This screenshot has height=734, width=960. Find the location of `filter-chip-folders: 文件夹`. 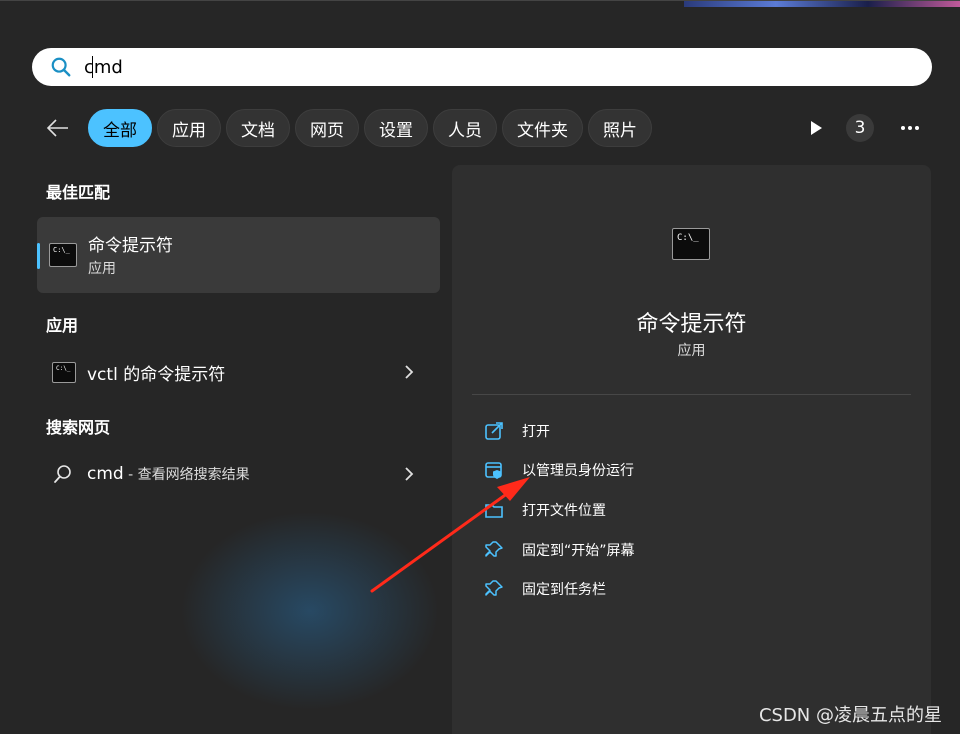

filter-chip-folders: 文件夹 is located at coordinates (542, 128).